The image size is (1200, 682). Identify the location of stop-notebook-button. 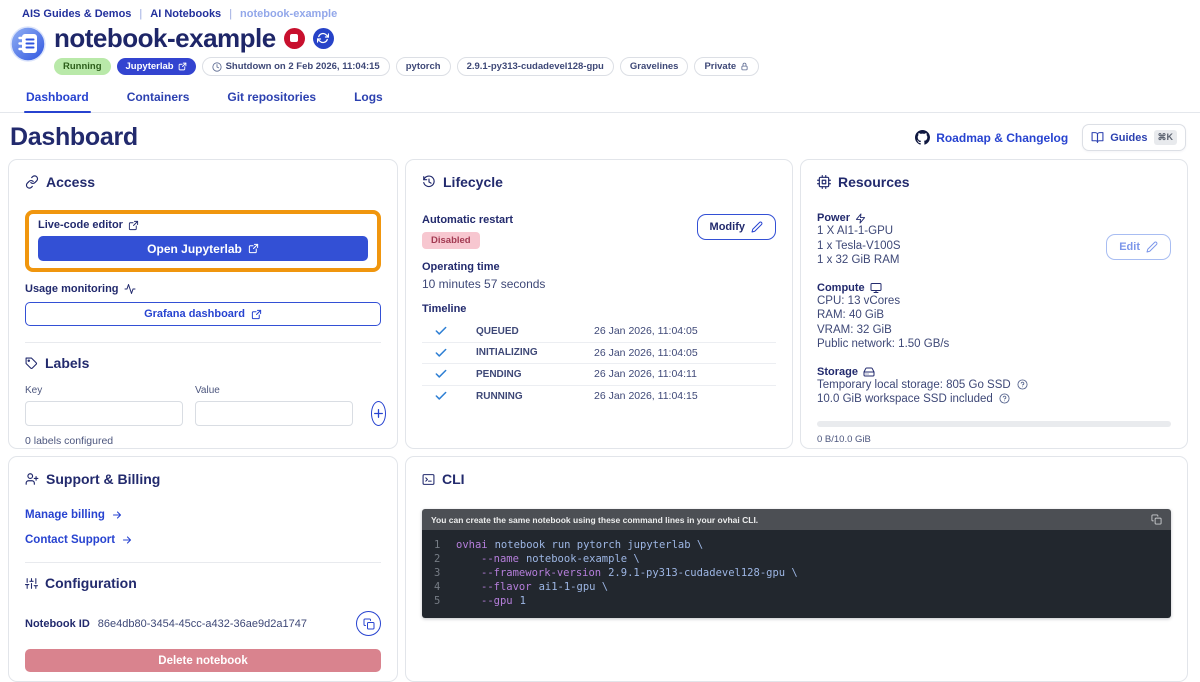
(294, 38).